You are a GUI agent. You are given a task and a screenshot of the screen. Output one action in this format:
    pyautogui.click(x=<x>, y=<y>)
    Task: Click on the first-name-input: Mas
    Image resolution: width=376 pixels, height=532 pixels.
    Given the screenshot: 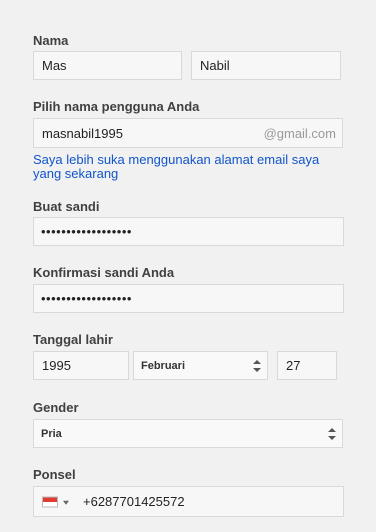 What is the action you would take?
    pyautogui.click(x=107, y=65)
    